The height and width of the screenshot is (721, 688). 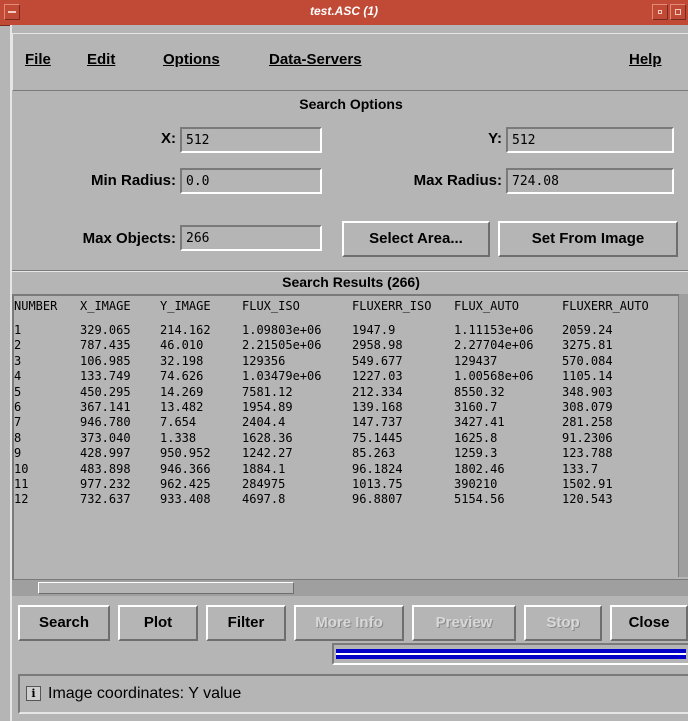 I want to click on table-cell: 7.654, so click(x=178, y=422).